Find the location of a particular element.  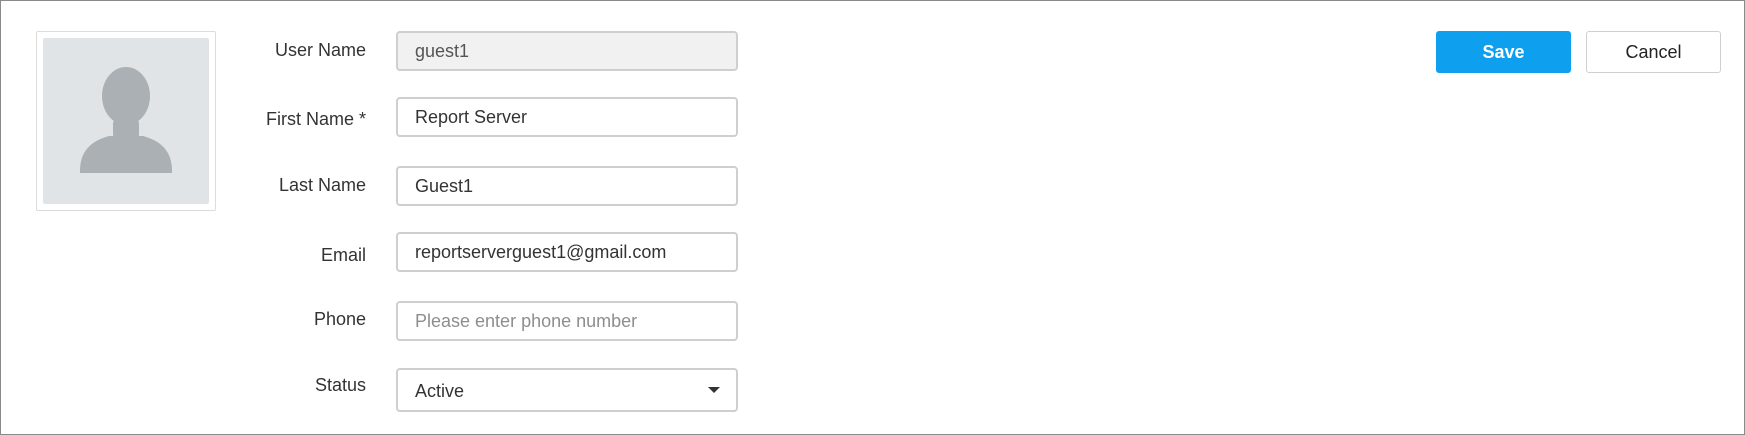

status-select: Active is located at coordinates (567, 390).